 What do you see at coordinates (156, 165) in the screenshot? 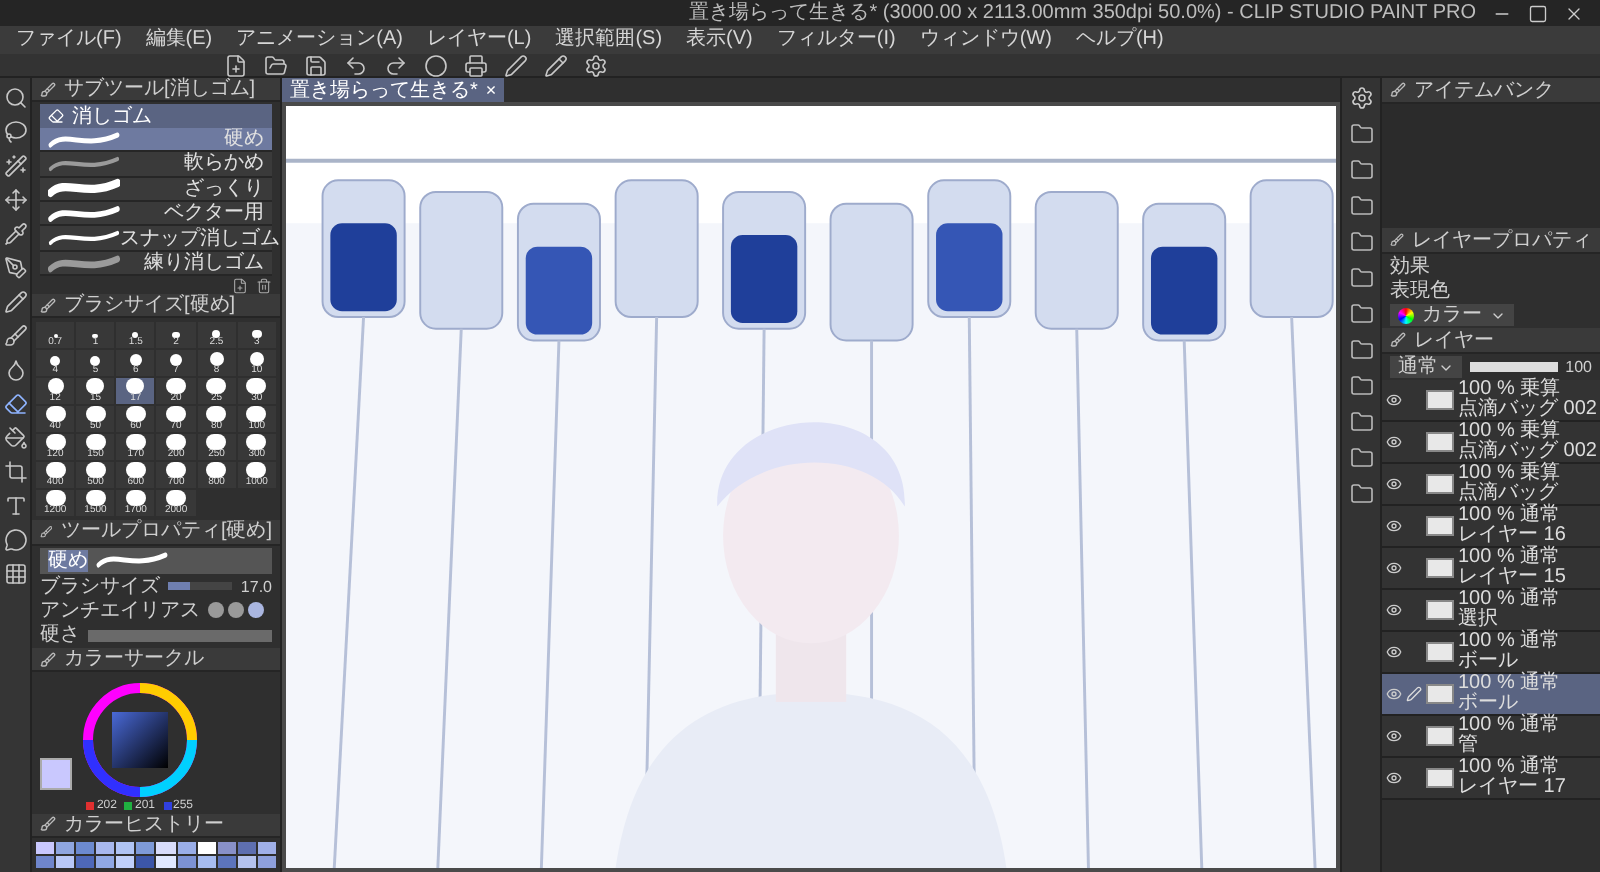
I see `sub-tool-item: 軟らかめ` at bounding box center [156, 165].